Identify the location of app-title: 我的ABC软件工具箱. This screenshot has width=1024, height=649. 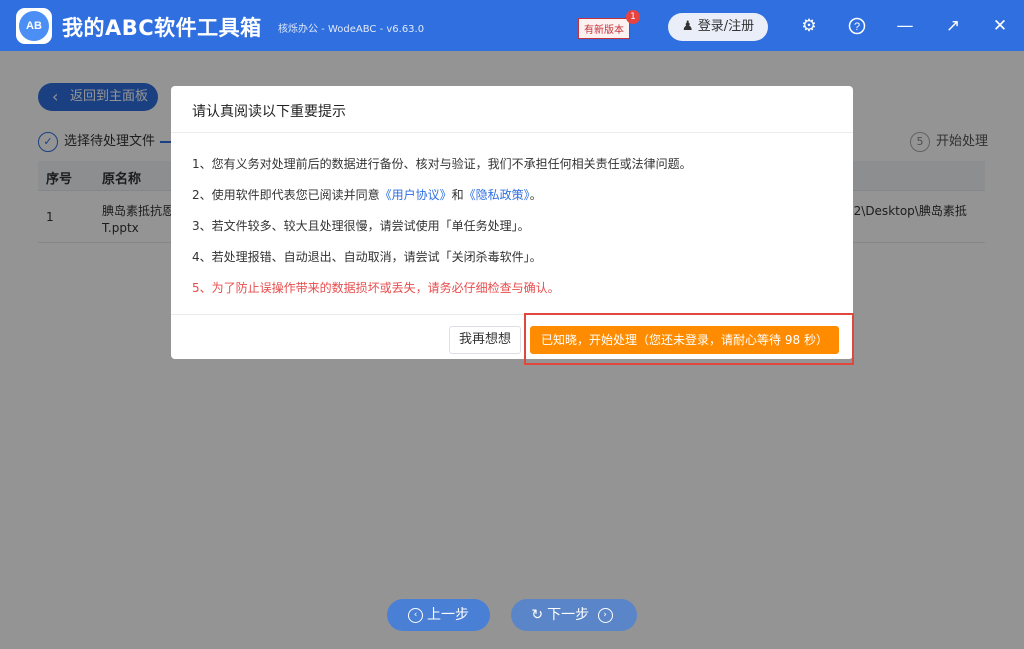
(162, 28).